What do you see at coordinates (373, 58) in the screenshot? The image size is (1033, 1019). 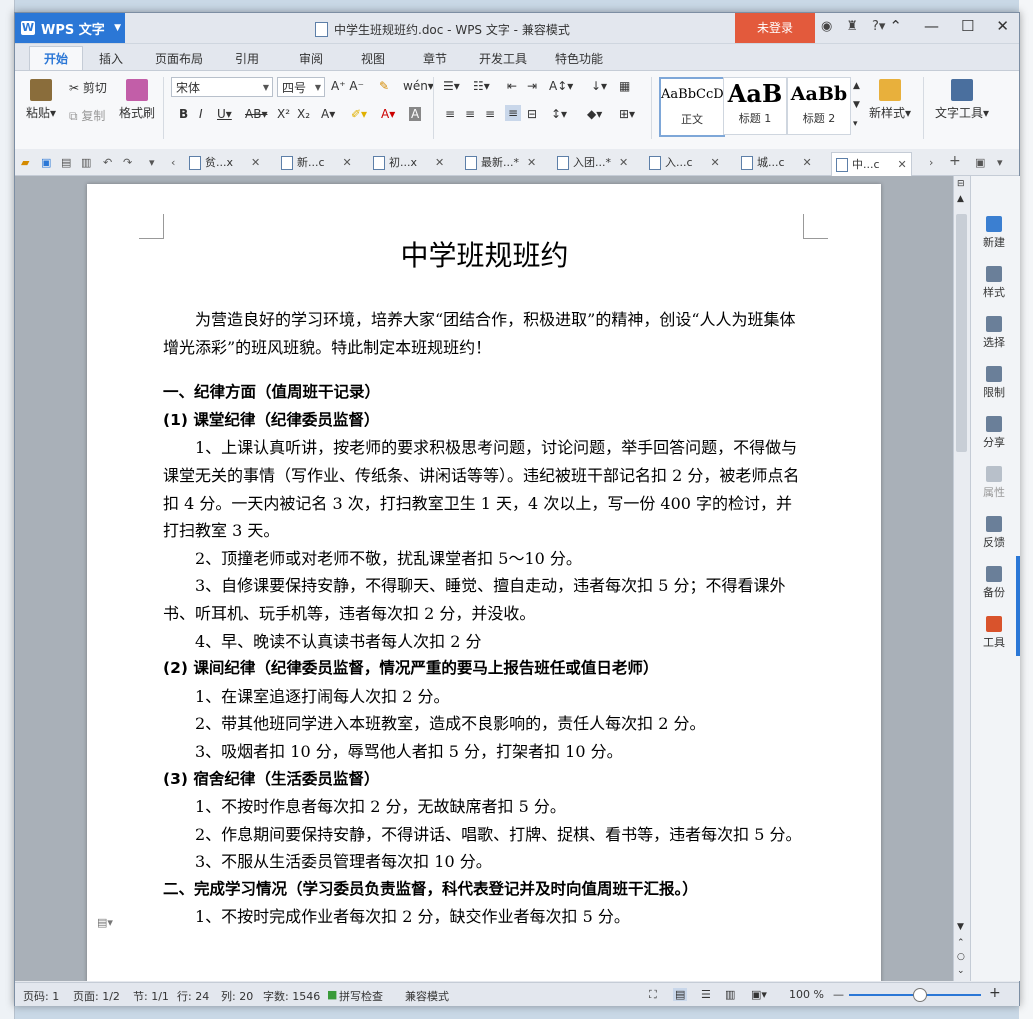 I see `tab-view: 视图` at bounding box center [373, 58].